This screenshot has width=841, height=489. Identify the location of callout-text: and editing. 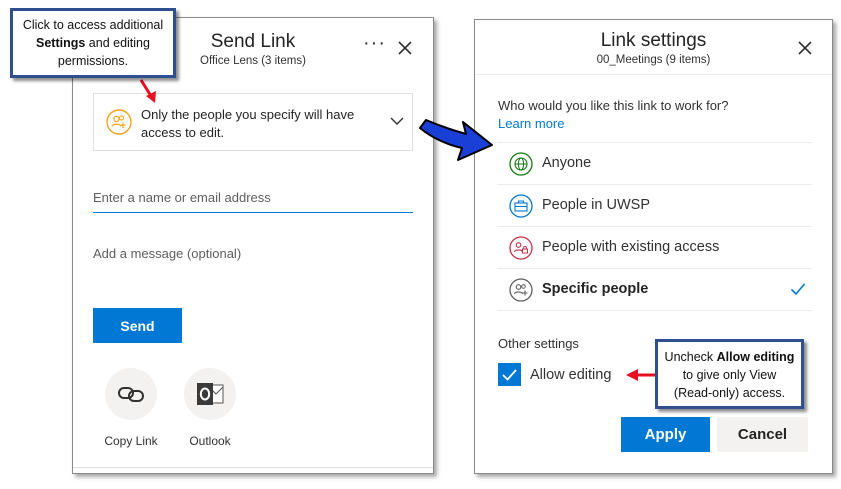
(117, 43).